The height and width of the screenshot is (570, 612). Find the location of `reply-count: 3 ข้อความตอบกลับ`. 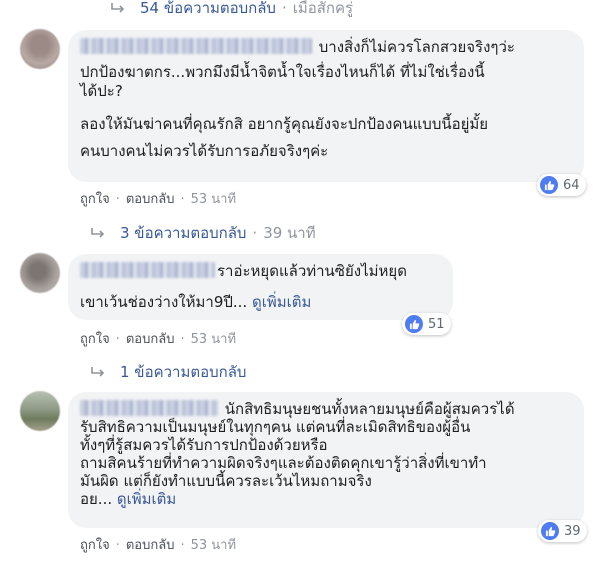

reply-count: 3 ข้อความตอบกลับ is located at coordinates (183, 233).